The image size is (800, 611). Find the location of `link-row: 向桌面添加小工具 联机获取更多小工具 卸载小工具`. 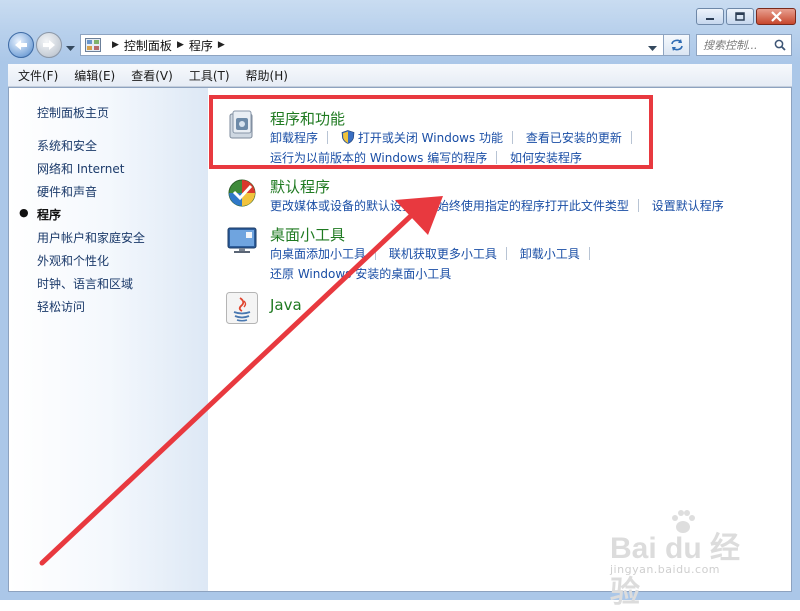

link-row: 向桌面添加小工具 联机获取更多小工具 卸载小工具 is located at coordinates (434, 253).